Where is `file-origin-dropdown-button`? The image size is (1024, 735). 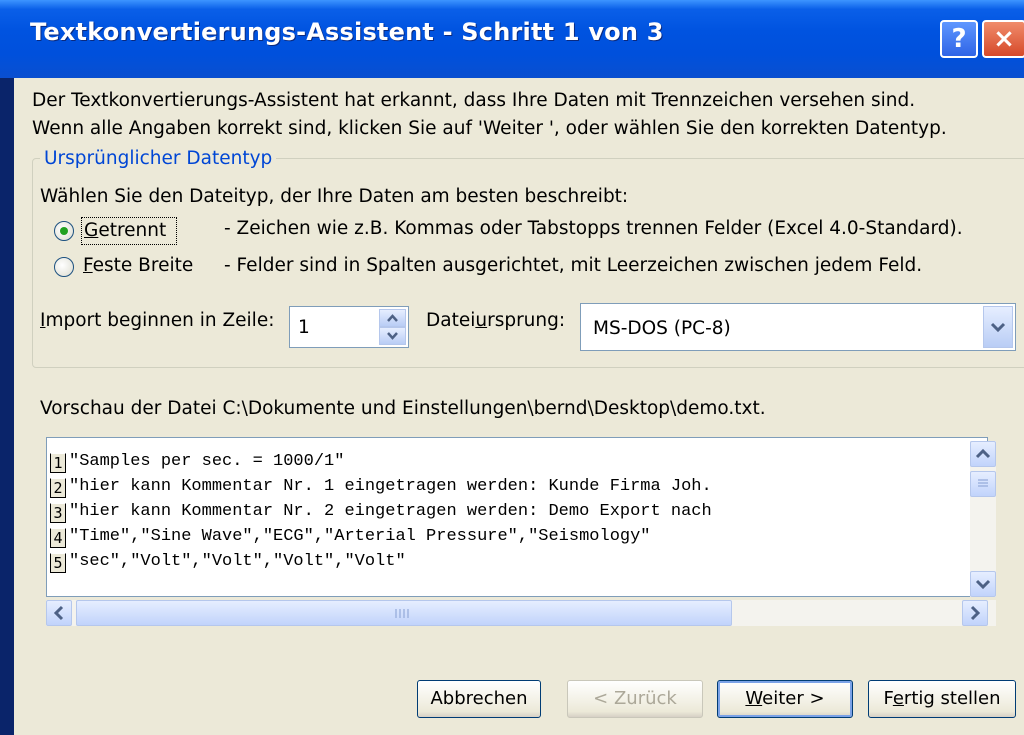 file-origin-dropdown-button is located at coordinates (998, 327).